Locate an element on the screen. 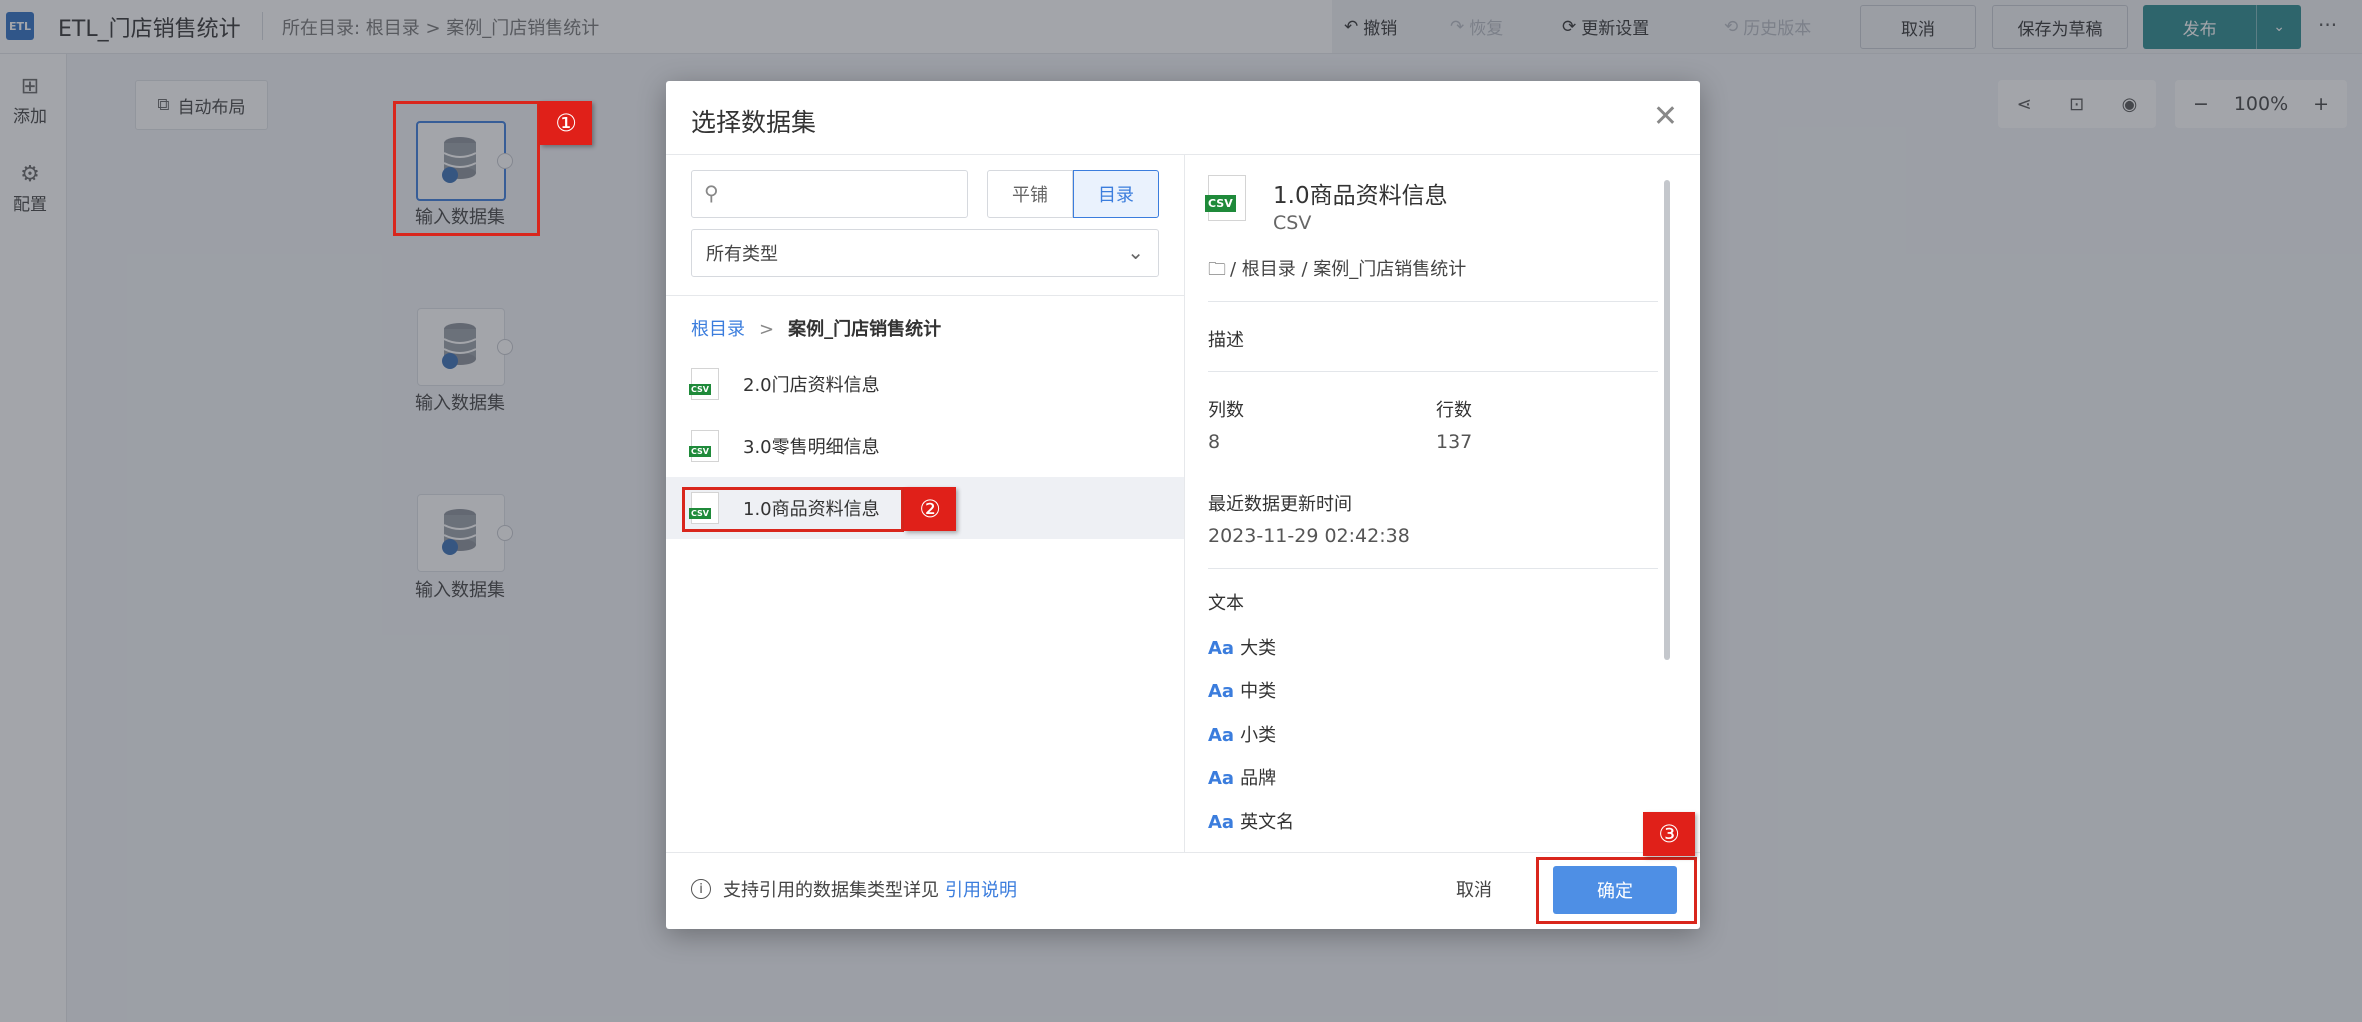  view-directory-button: 目录 is located at coordinates (1116, 194).